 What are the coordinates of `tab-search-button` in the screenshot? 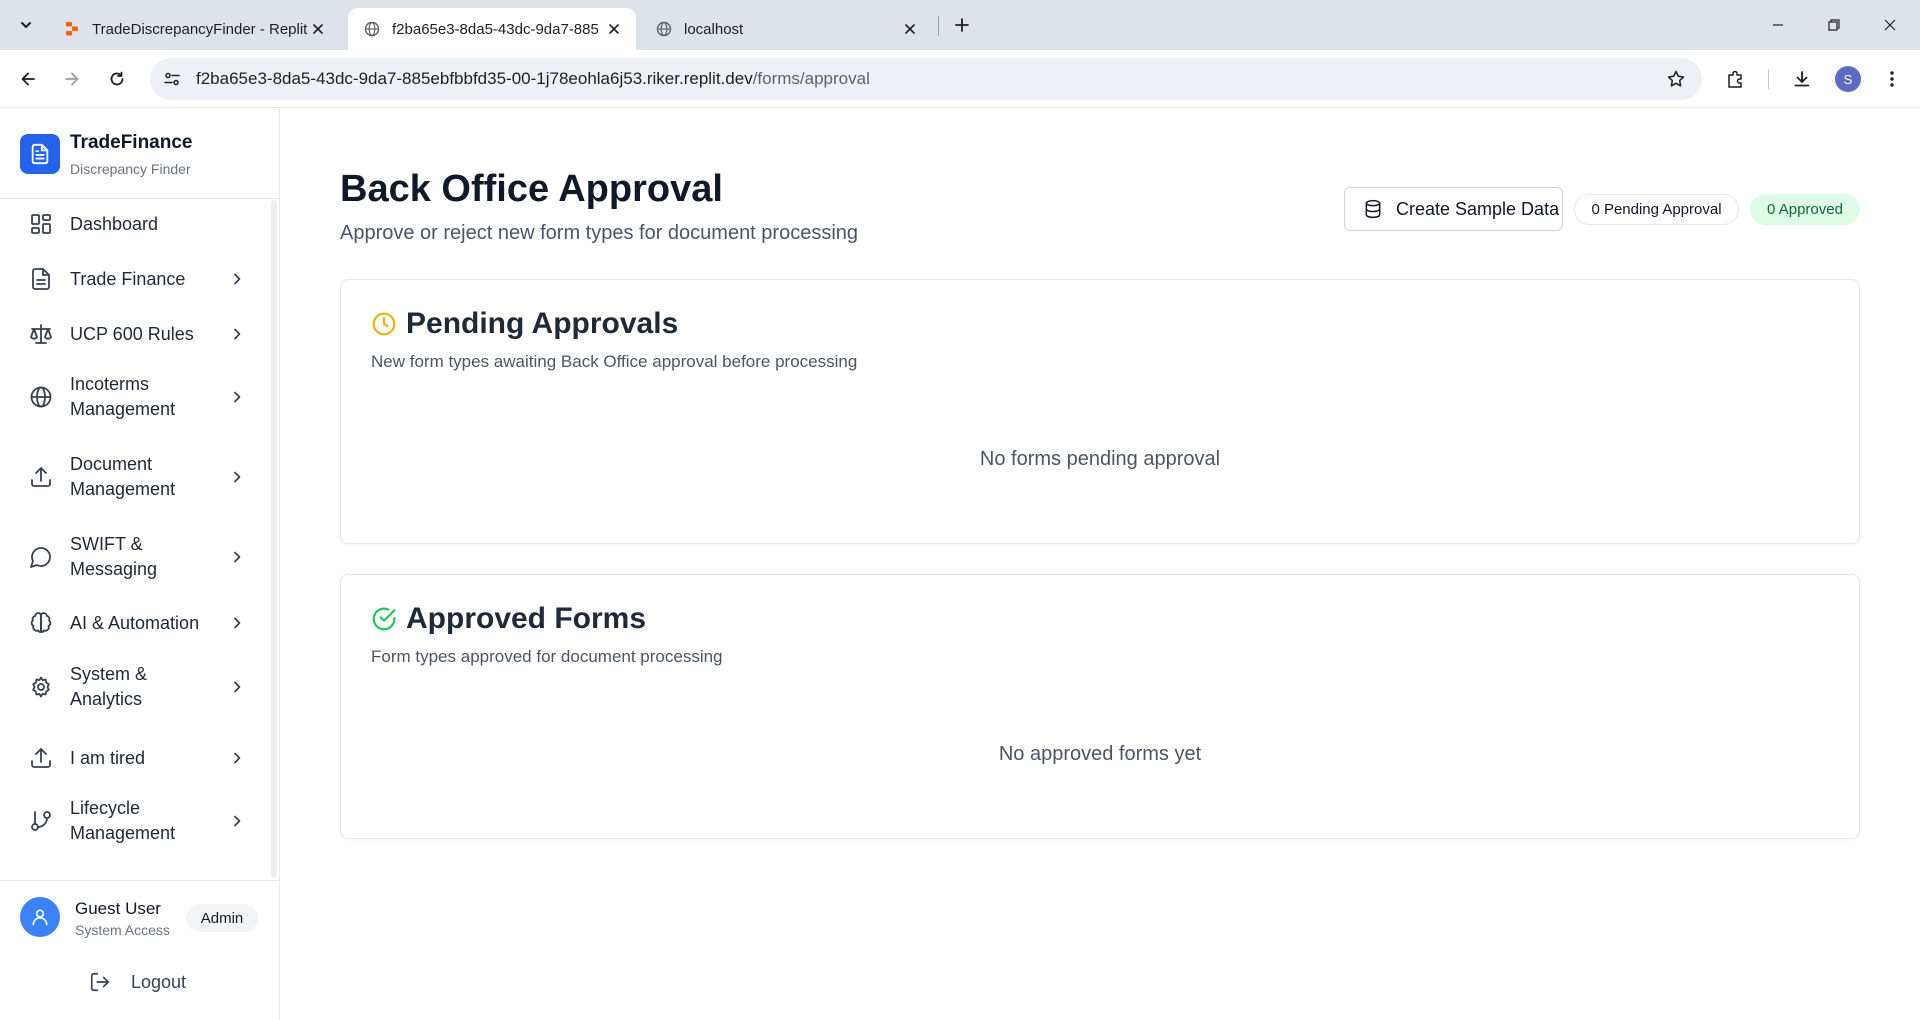 It's located at (26, 25).